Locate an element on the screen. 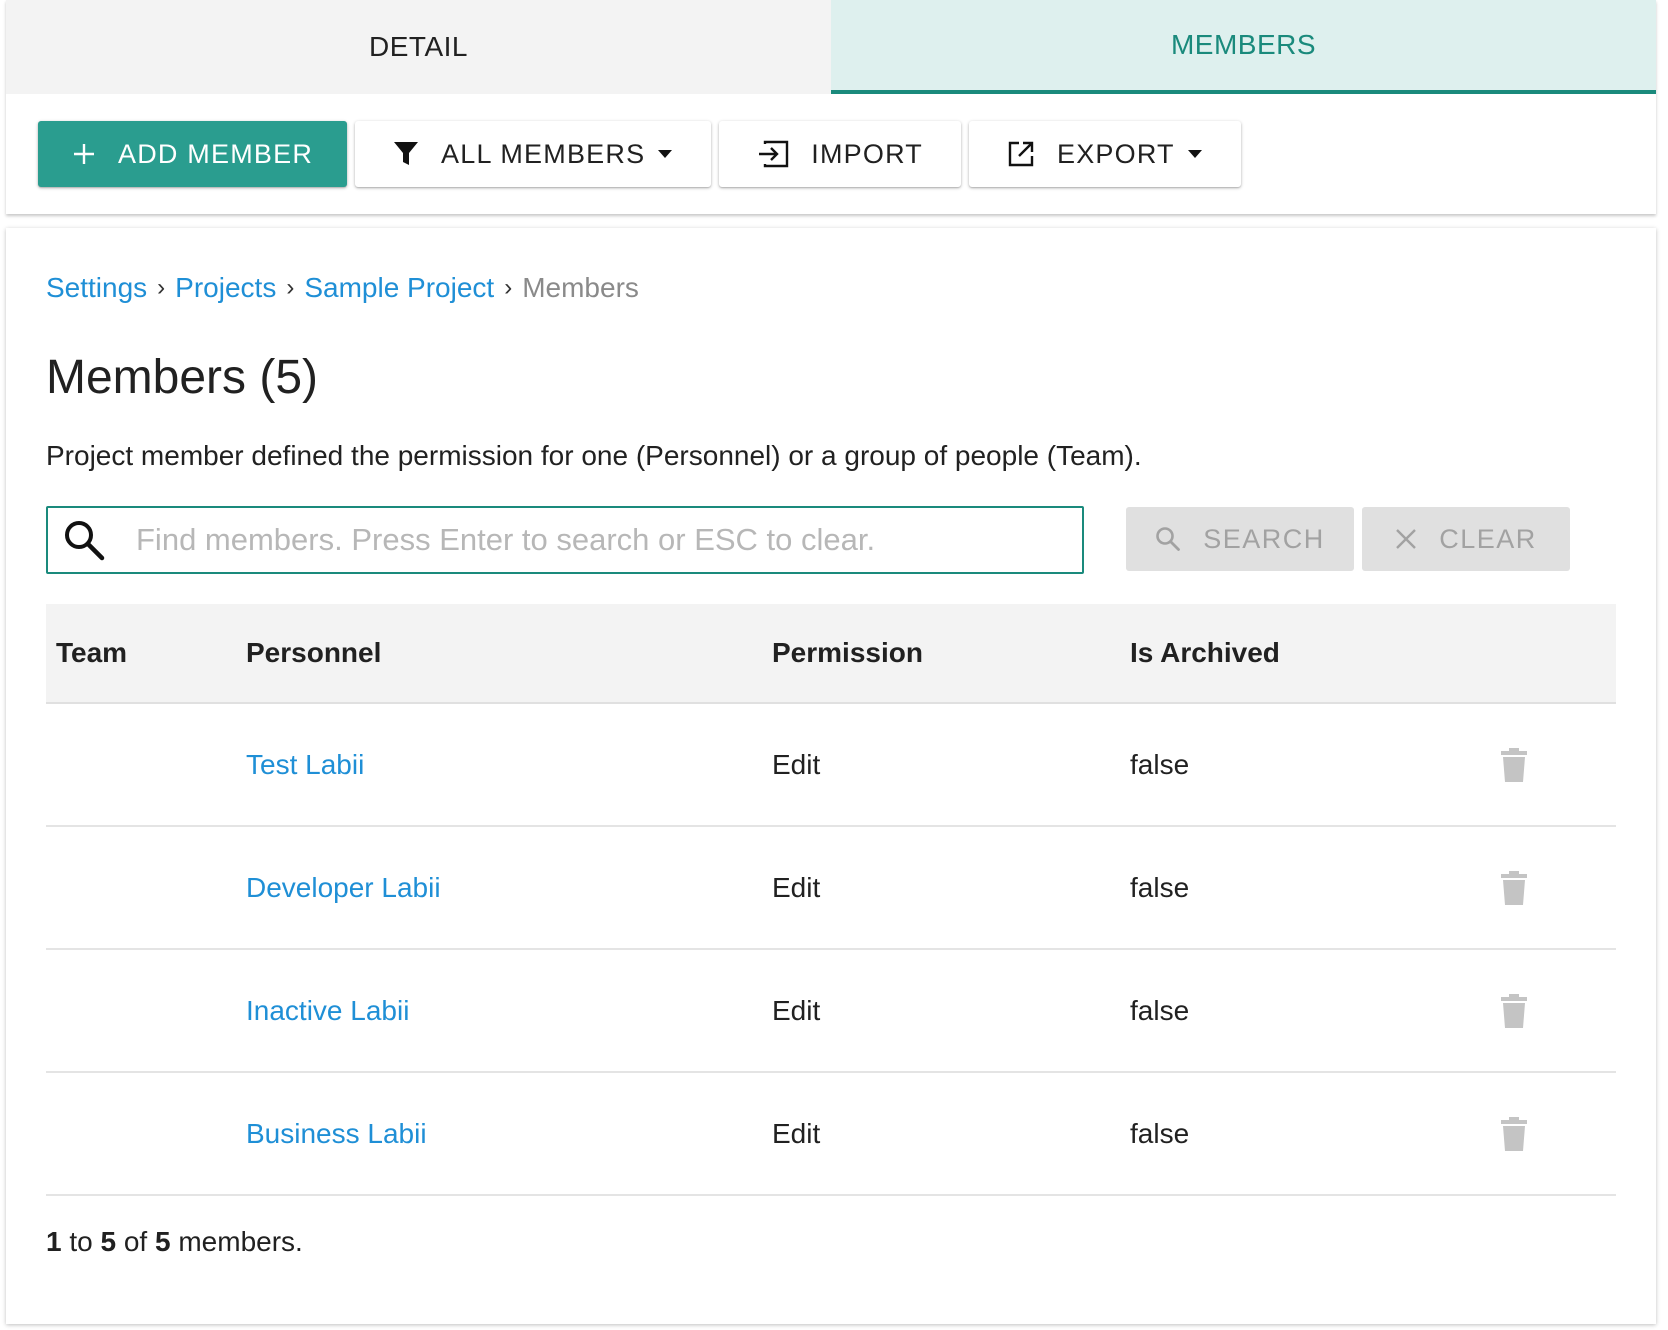  add-member-button: ADD MEMBER is located at coordinates (193, 154).